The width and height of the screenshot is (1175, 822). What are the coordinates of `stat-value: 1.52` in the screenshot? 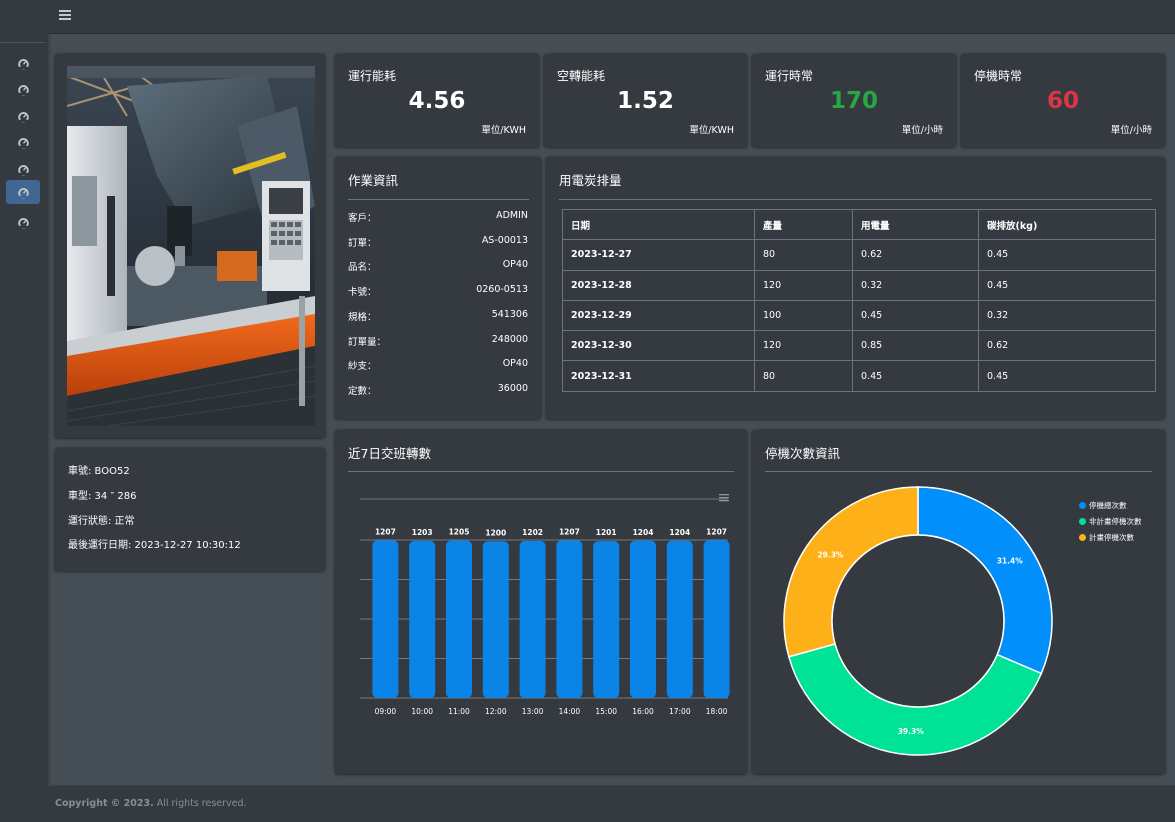 It's located at (645, 101).